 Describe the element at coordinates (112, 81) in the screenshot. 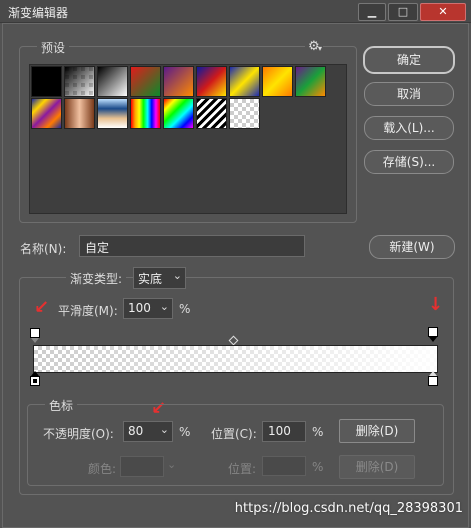

I see `preset-swatch-black-white` at that location.